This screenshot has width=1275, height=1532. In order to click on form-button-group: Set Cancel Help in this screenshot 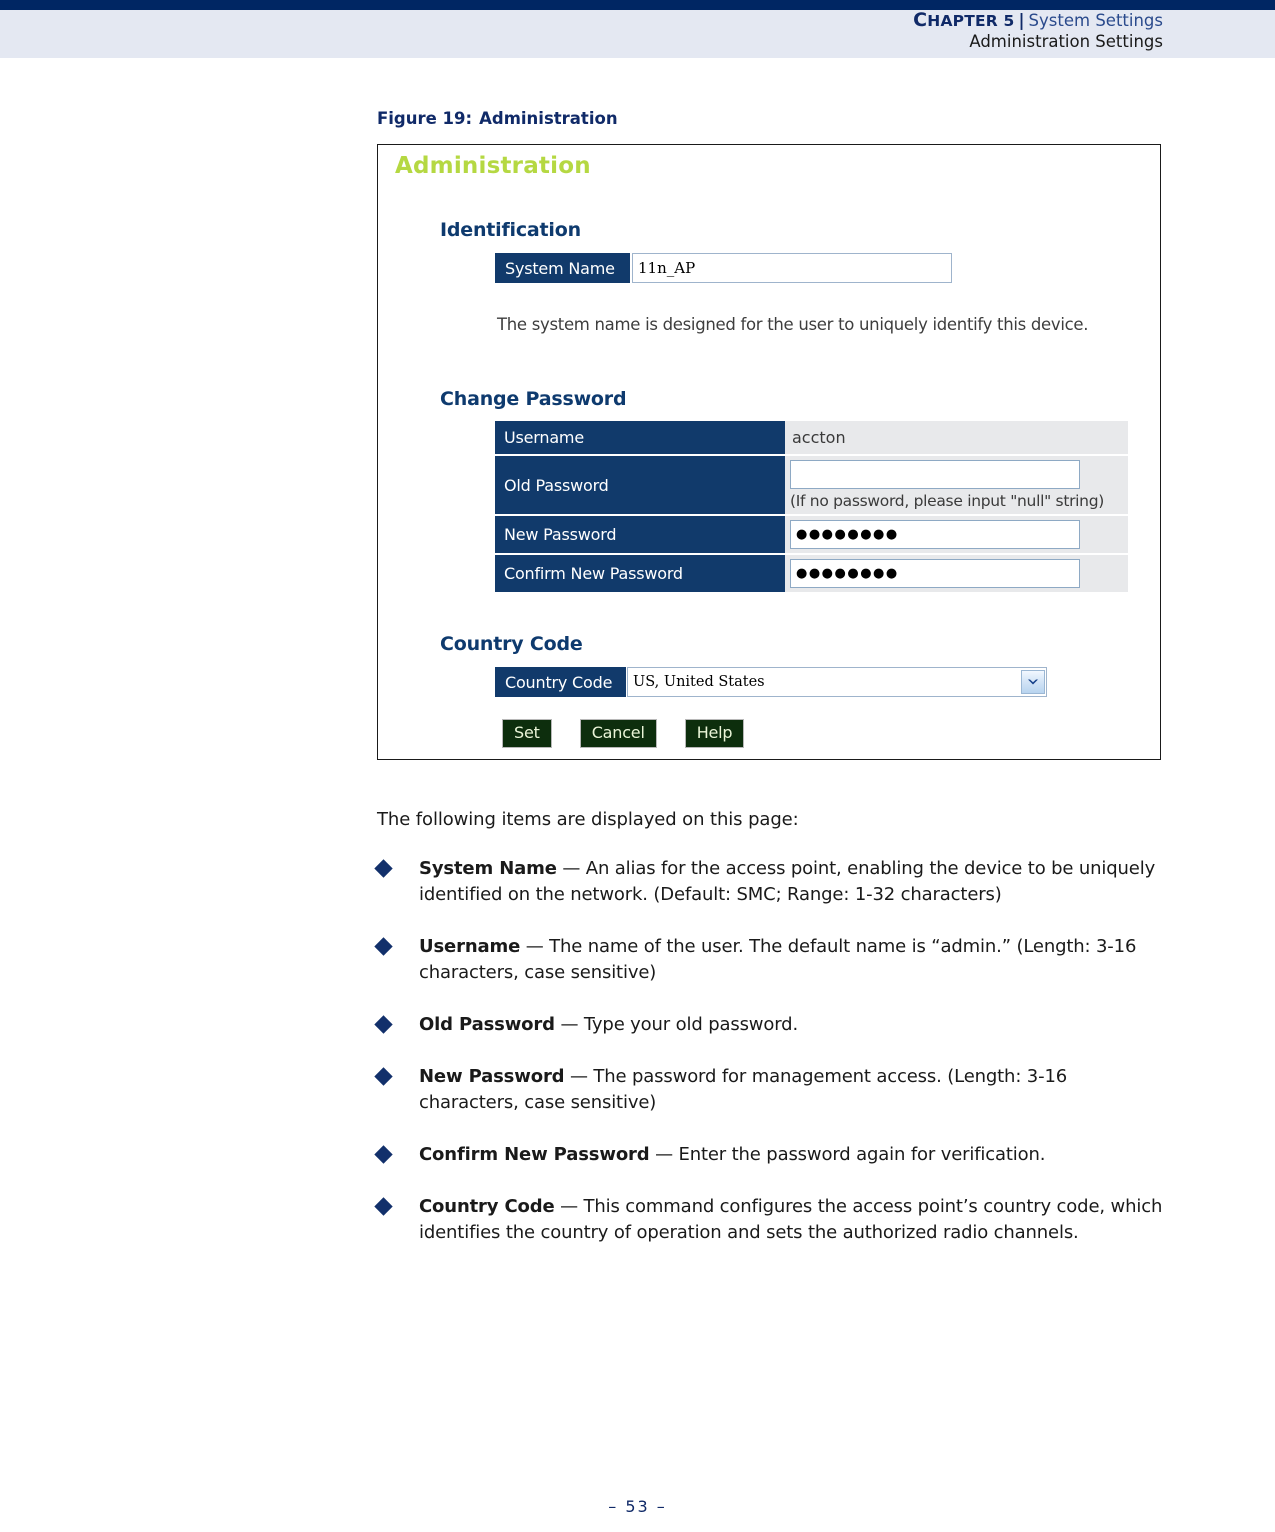, I will do `click(623, 734)`.